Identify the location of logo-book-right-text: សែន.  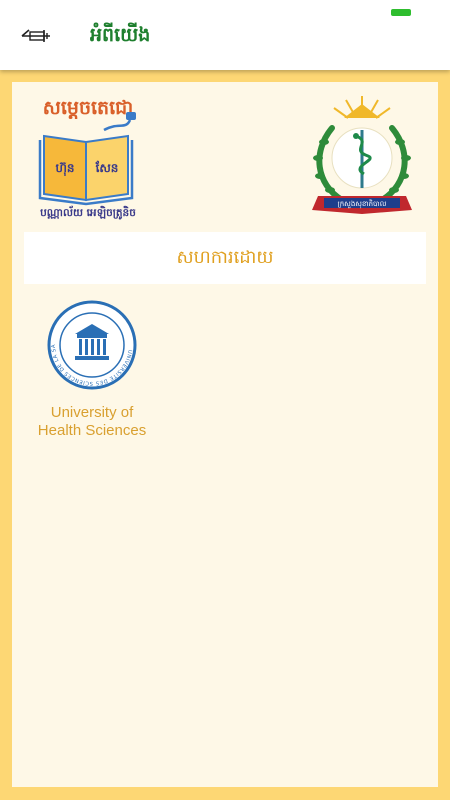
(107, 167).